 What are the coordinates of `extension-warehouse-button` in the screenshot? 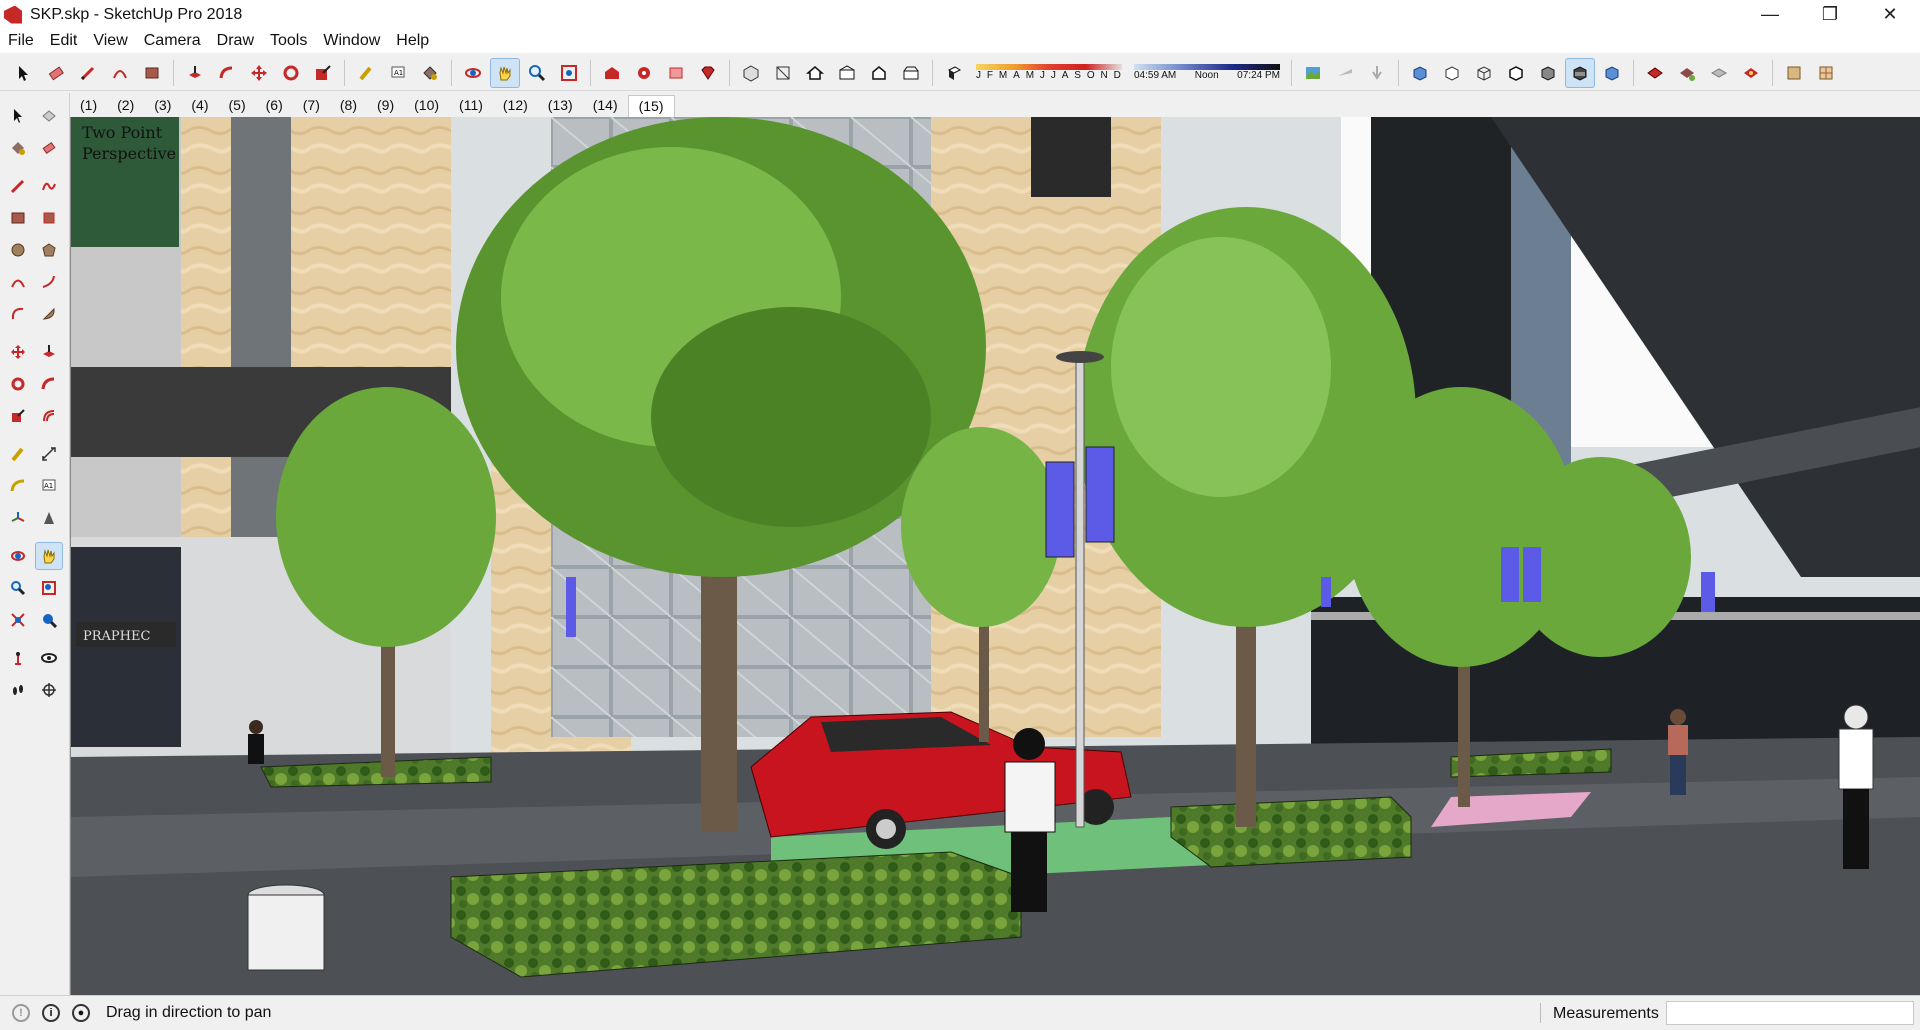 It's located at (676, 73).